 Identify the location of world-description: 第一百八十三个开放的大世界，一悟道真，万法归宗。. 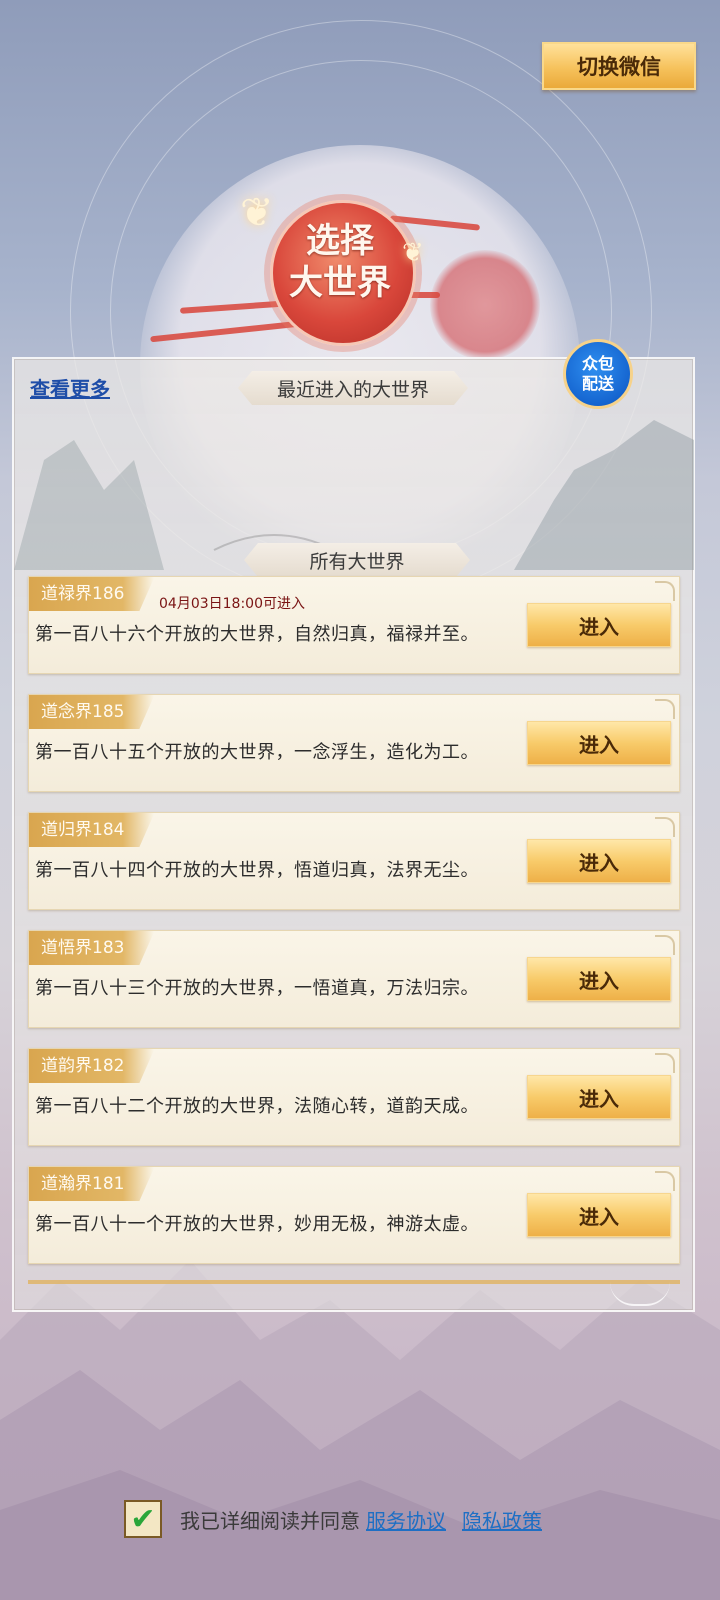
(257, 988).